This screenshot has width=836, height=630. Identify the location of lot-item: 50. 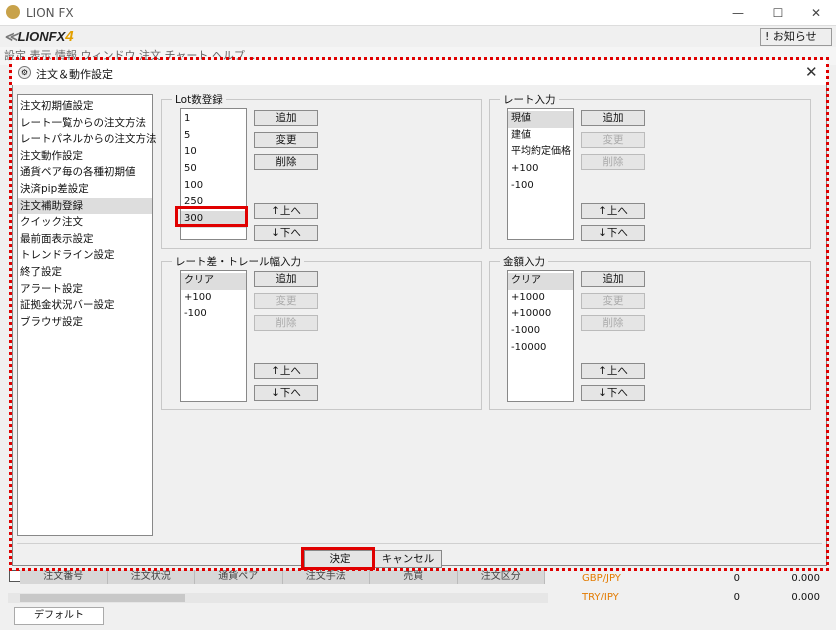
(213, 169).